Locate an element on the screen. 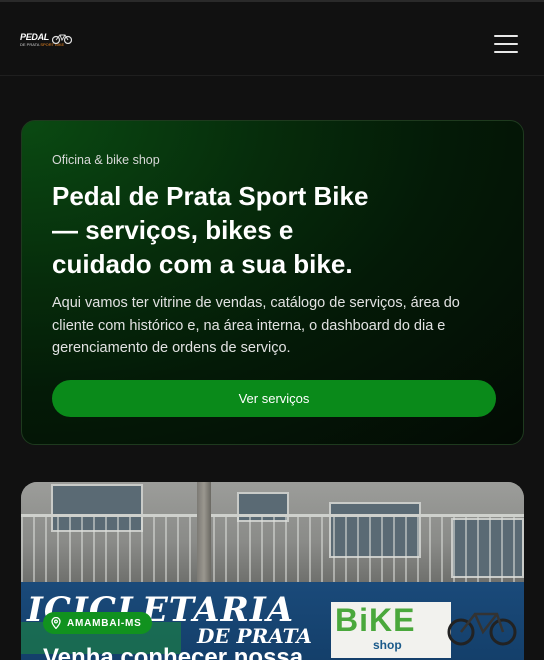 This screenshot has height=660, width=544. bicycle-icon is located at coordinates (482, 629).